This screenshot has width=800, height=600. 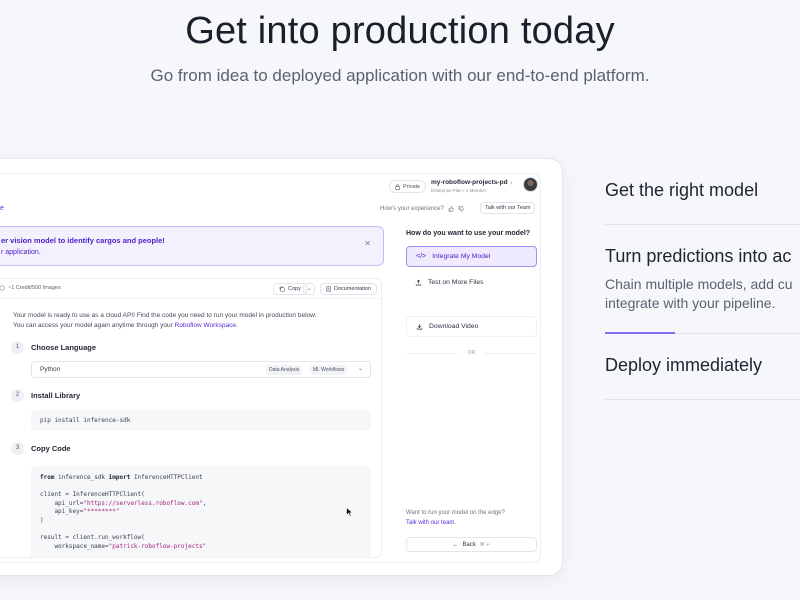 What do you see at coordinates (329, 370) in the screenshot?
I see `language-tag: ML Workflows` at bounding box center [329, 370].